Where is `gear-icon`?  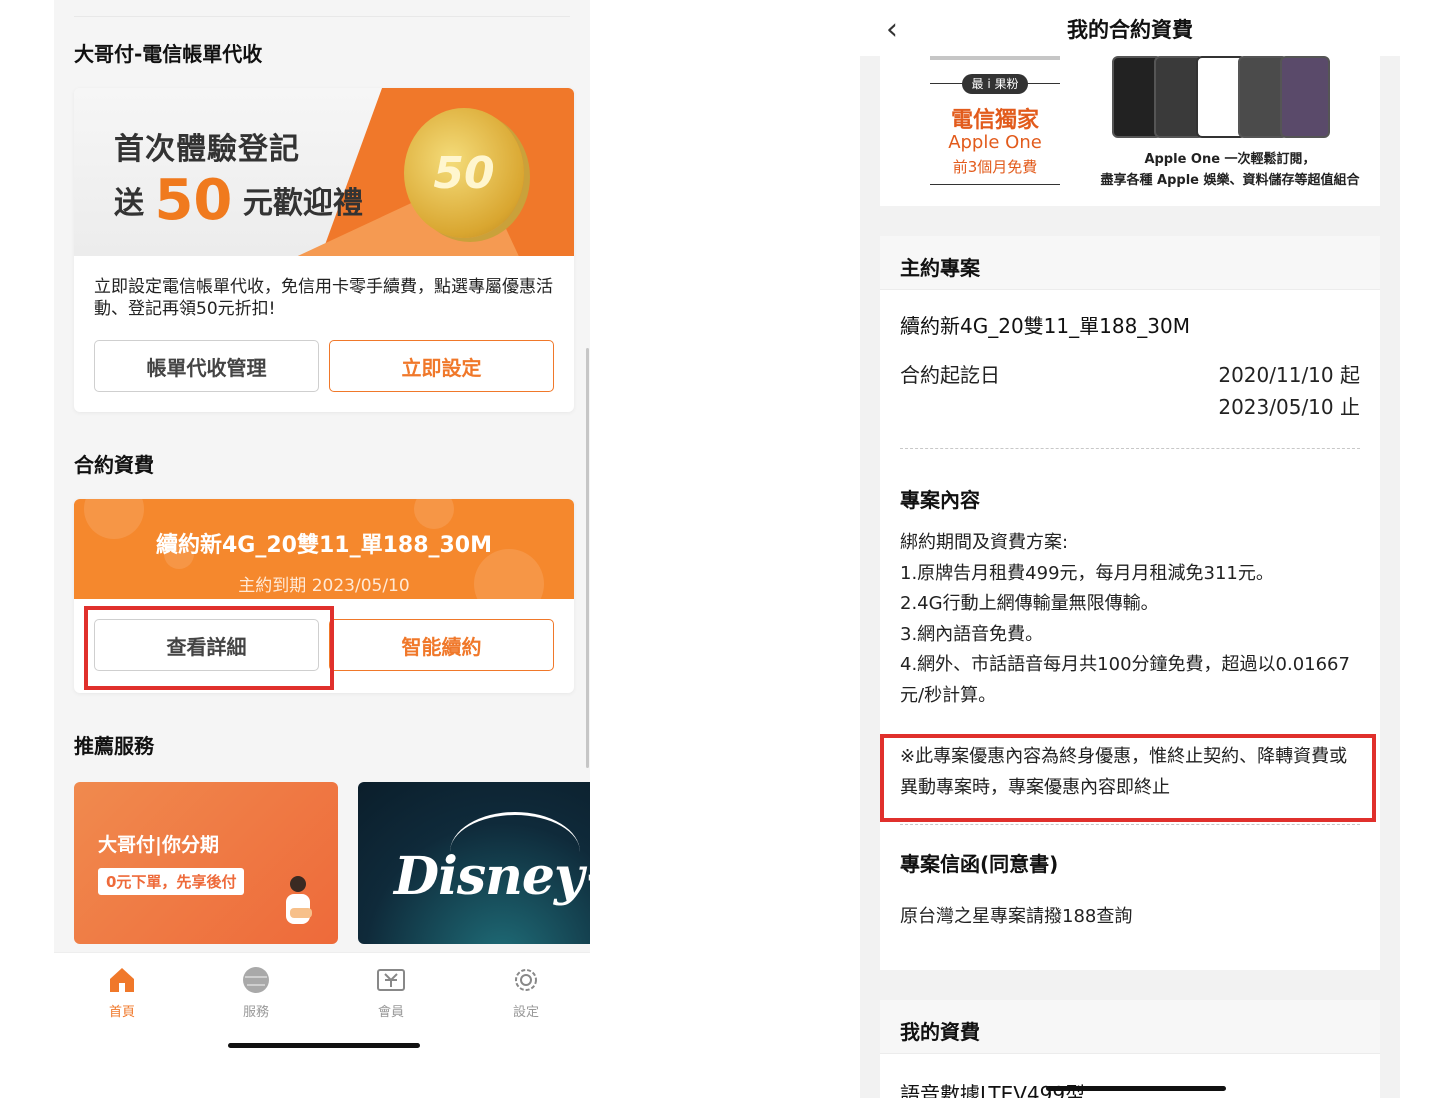 gear-icon is located at coordinates (526, 980).